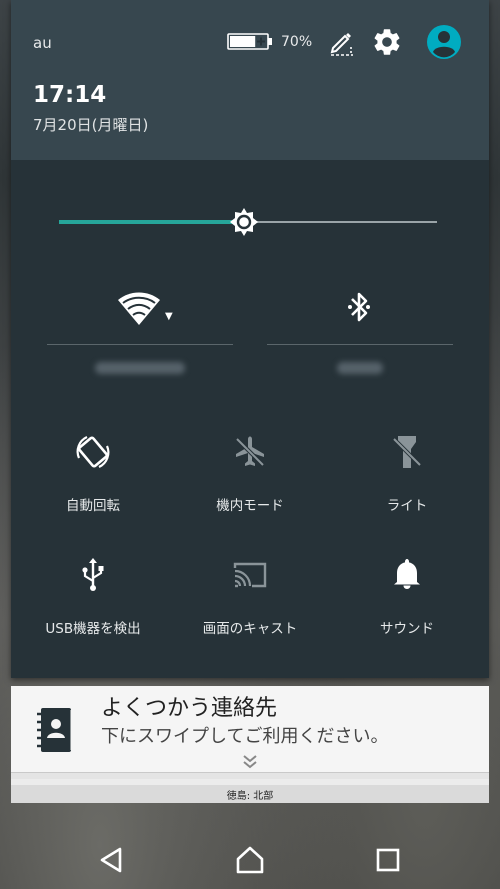 The width and height of the screenshot is (500, 889). What do you see at coordinates (250, 629) in the screenshot?
I see `cast-label: 画面のキャスト` at bounding box center [250, 629].